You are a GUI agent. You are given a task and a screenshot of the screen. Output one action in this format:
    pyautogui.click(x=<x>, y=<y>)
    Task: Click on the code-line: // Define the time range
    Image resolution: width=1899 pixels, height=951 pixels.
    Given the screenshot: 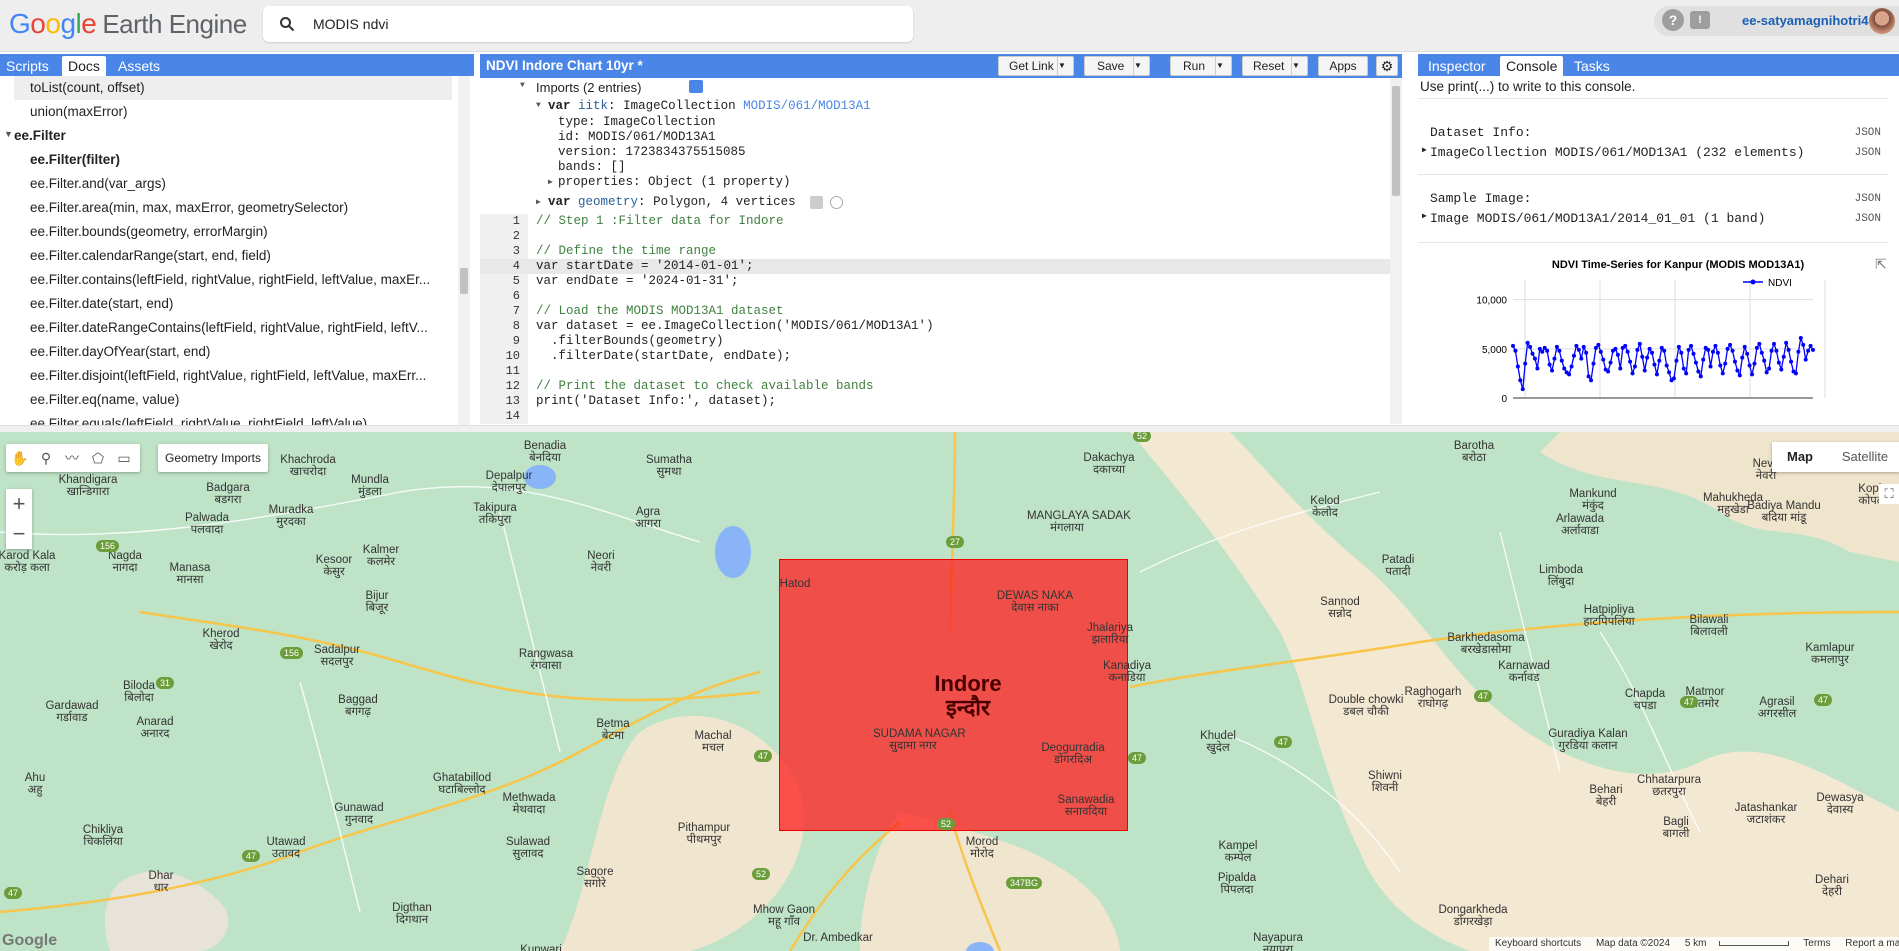 What is the action you would take?
    pyautogui.click(x=626, y=251)
    